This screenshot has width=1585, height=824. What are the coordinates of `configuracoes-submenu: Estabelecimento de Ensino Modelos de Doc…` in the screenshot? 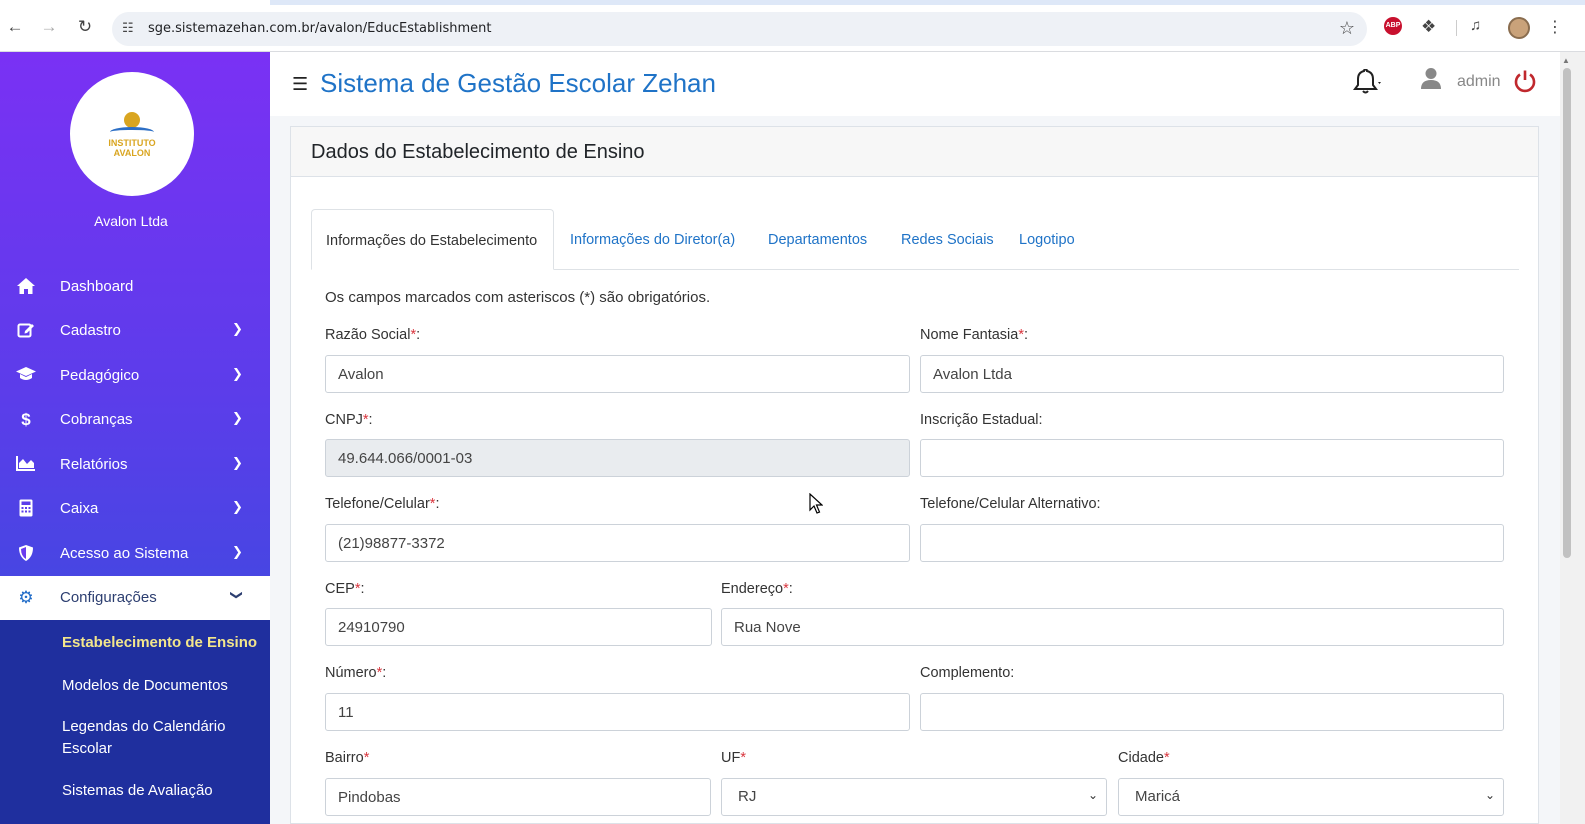 It's located at (135, 722).